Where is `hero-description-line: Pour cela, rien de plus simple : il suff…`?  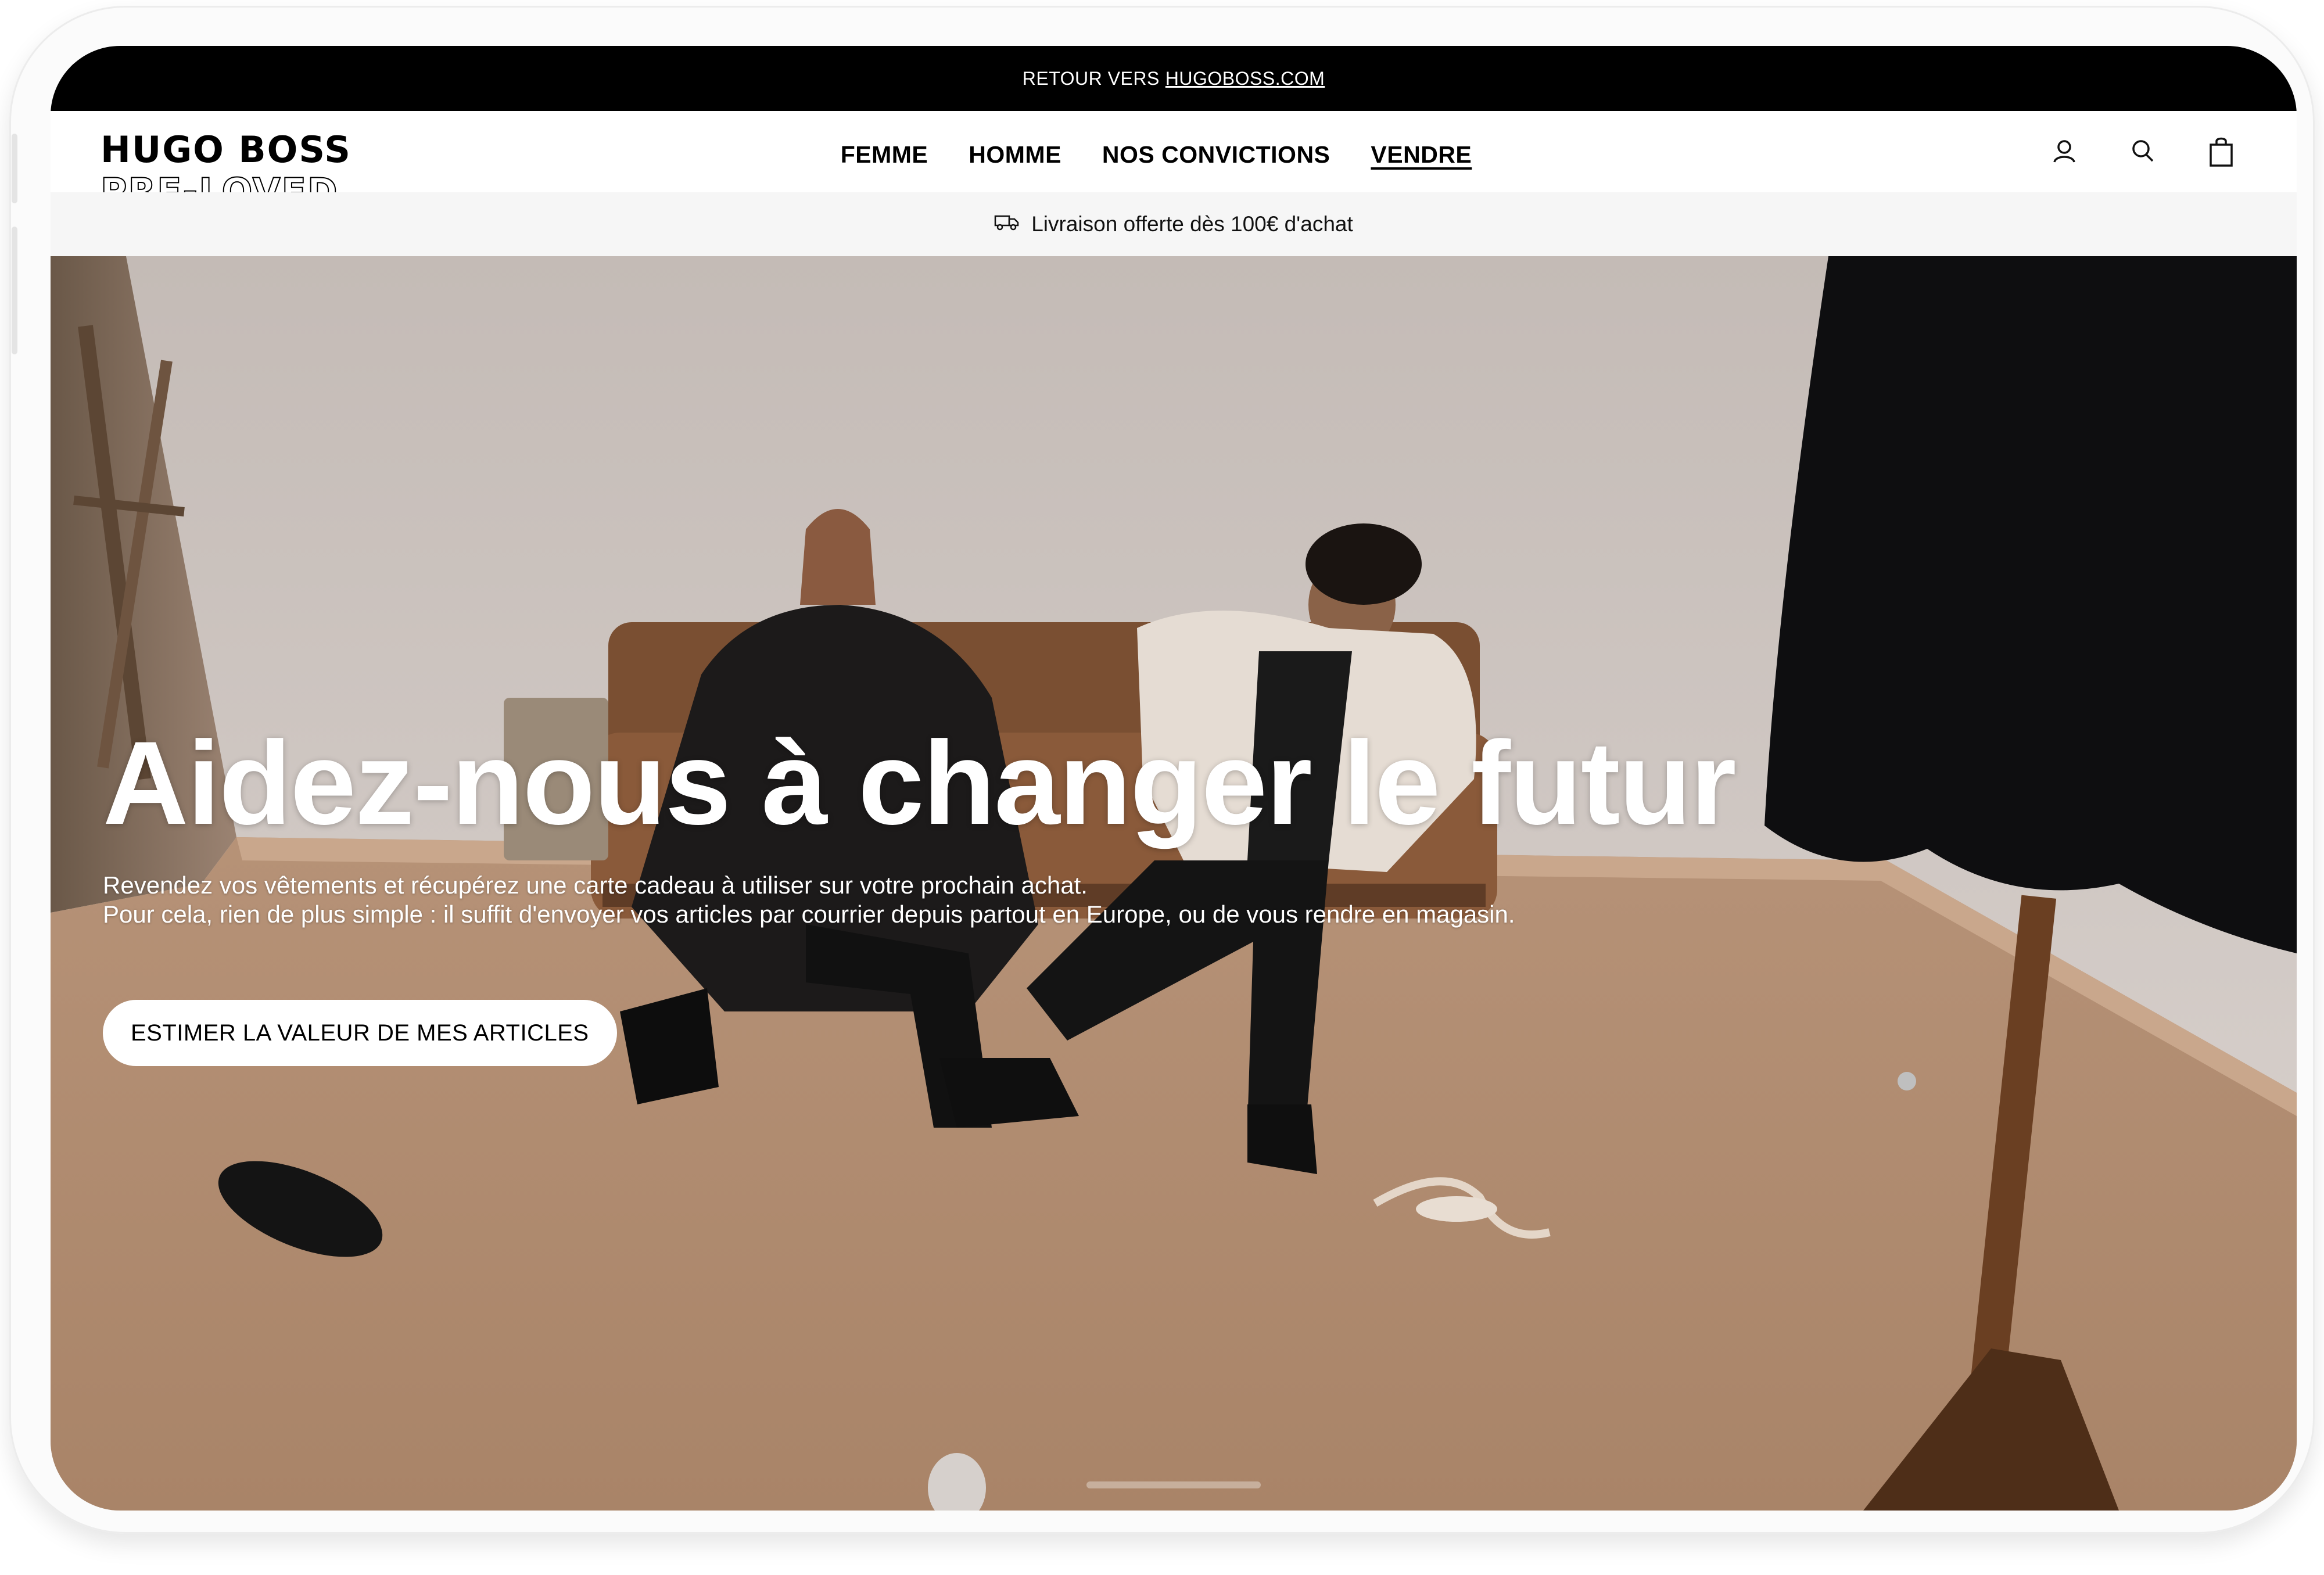 hero-description-line: Pour cela, rien de plus simple : il suff… is located at coordinates (809, 914).